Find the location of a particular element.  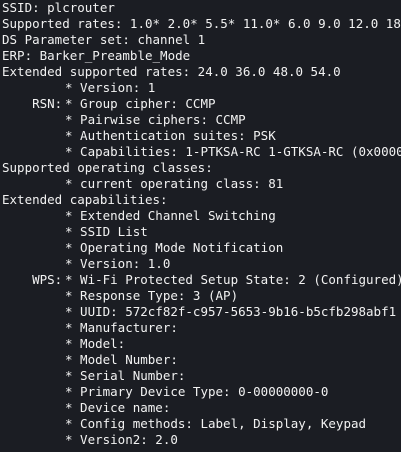

terminal-line: * Group cipher: CCMP is located at coordinates (200, 104).